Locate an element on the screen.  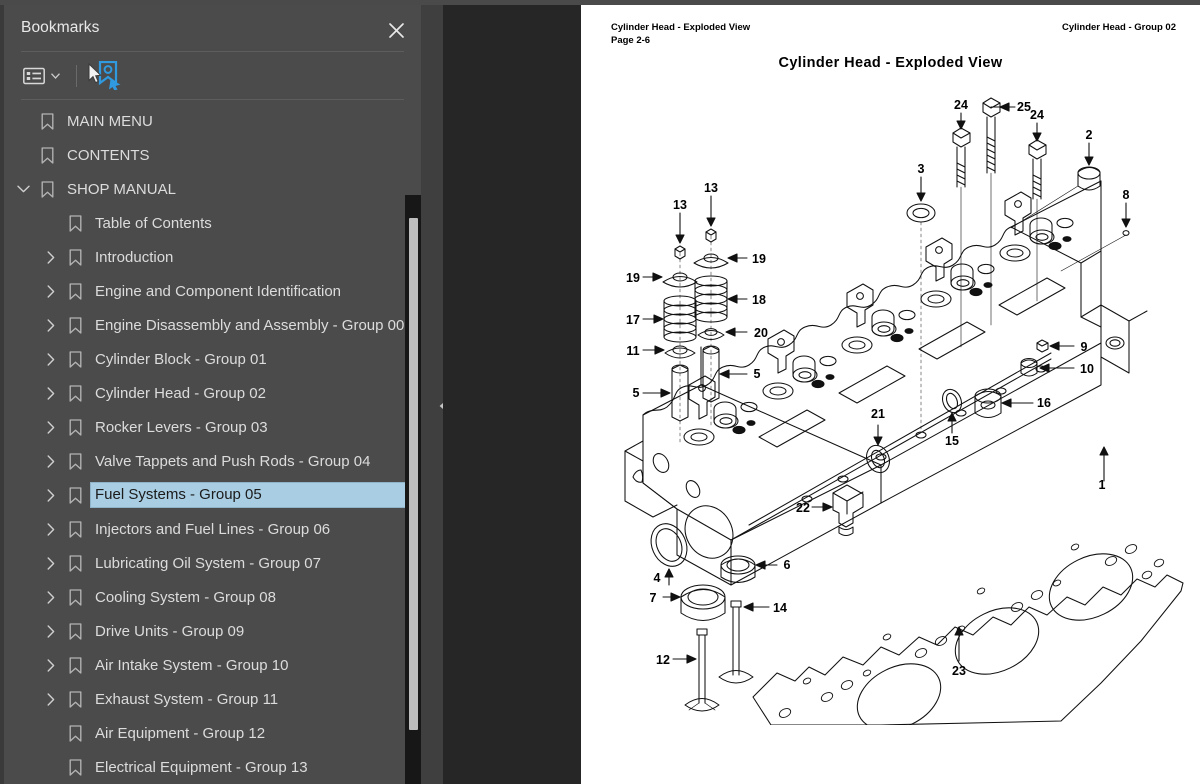
bookmark-item: Drive Units - Group 09 is located at coordinates (212, 631).